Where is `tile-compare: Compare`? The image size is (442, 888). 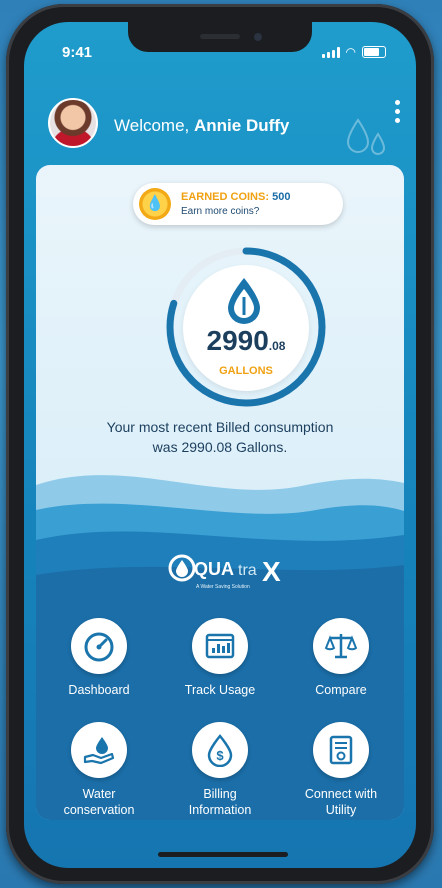
tile-compare: Compare is located at coordinates (341, 658).